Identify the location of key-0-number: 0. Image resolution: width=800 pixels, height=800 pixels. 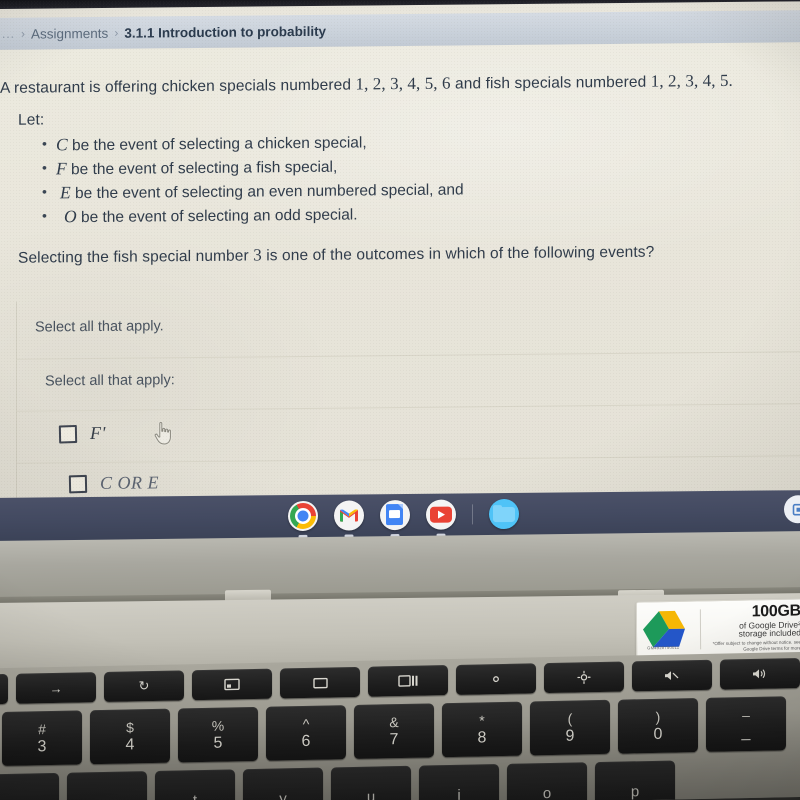
(658, 734).